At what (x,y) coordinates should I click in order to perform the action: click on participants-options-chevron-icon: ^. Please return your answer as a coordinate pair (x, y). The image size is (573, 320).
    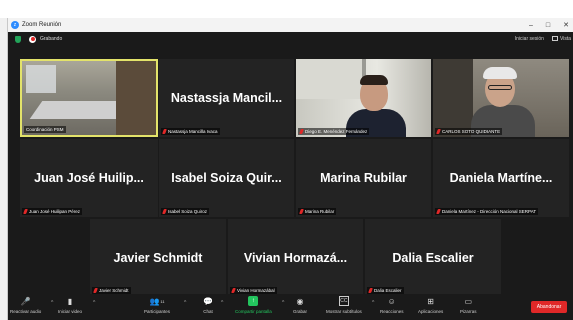
    Looking at the image, I should click on (185, 303).